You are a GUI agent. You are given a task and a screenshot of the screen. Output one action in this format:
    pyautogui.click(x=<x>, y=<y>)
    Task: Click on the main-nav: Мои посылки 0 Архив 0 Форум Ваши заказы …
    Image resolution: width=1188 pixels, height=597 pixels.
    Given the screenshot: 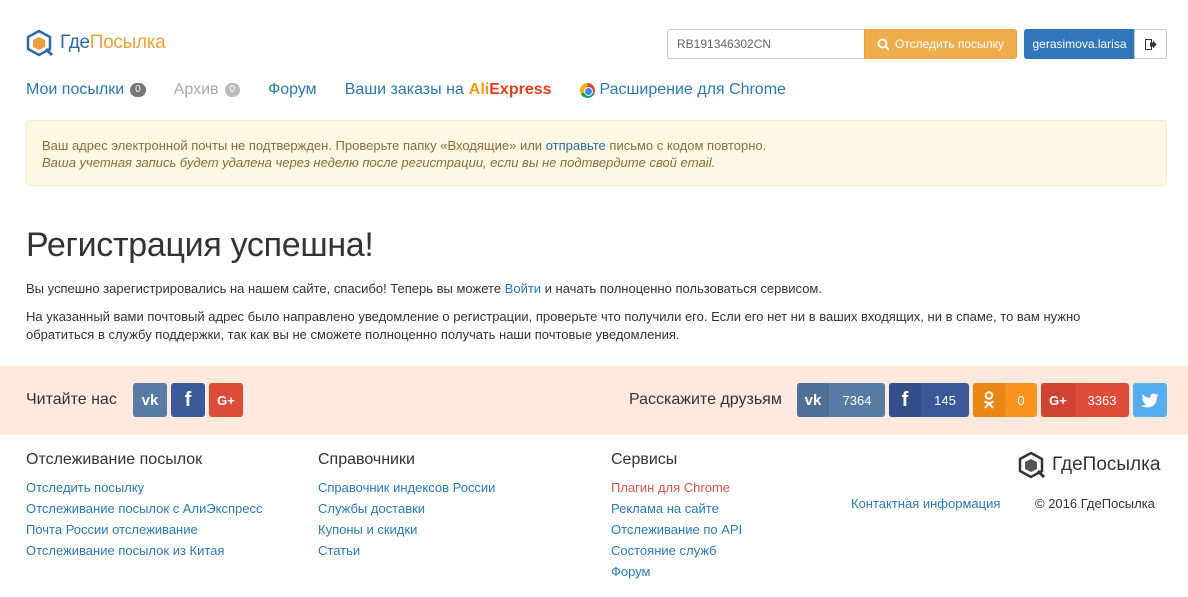 What is the action you would take?
    pyautogui.click(x=420, y=90)
    